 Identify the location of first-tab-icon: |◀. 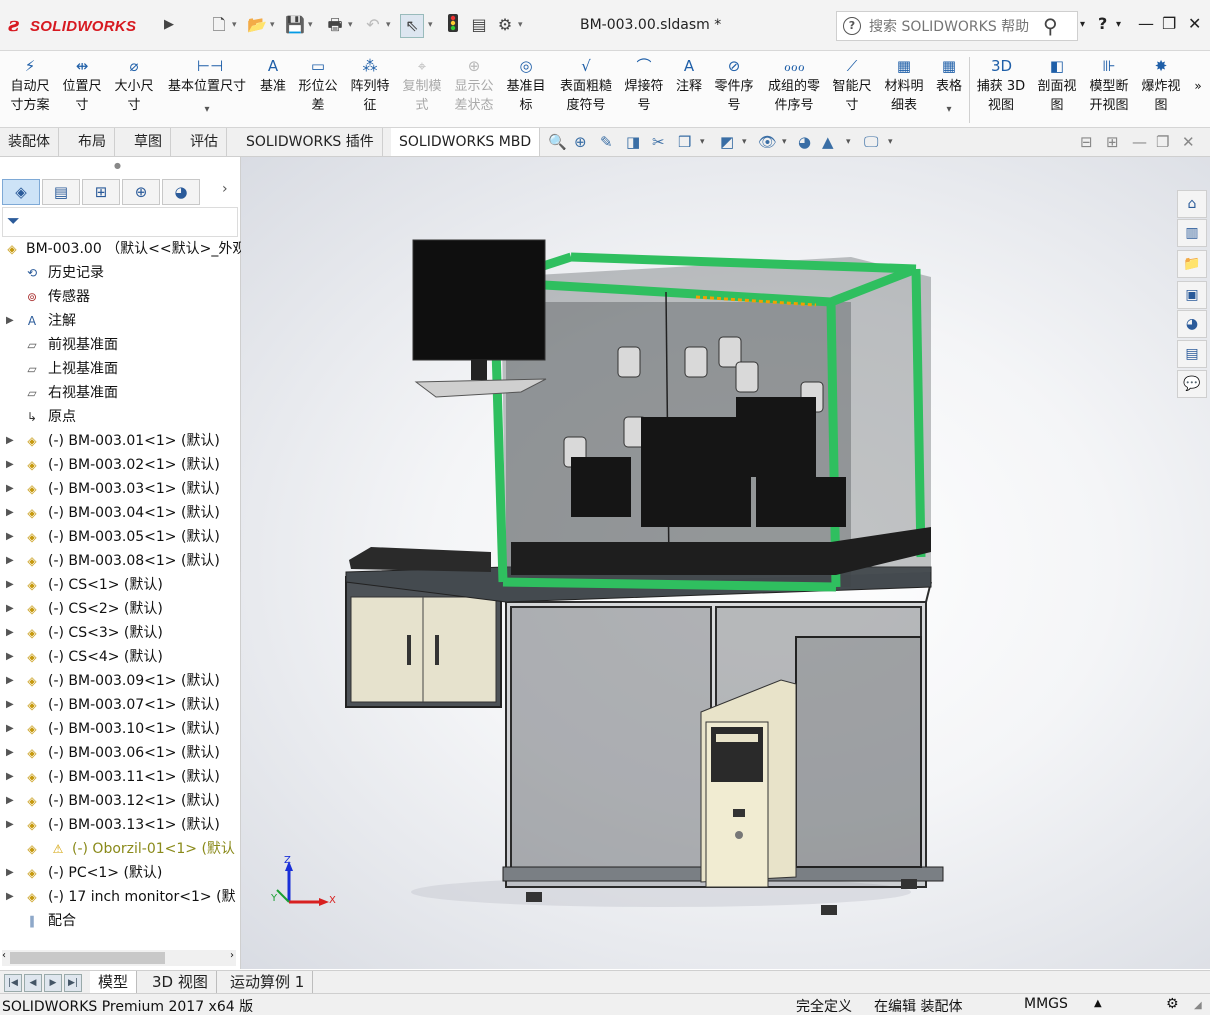
(13, 983).